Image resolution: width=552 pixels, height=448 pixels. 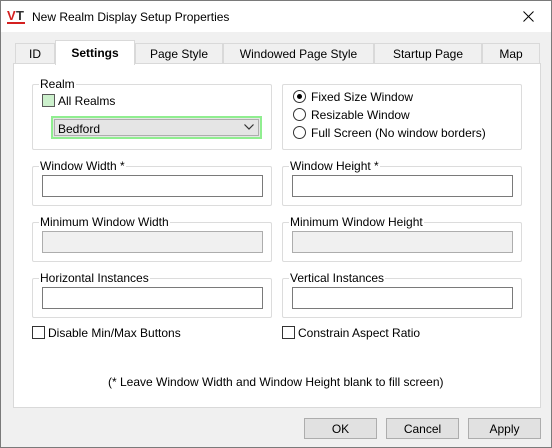 What do you see at coordinates (57, 84) in the screenshot?
I see `realm-group-label: Realm` at bounding box center [57, 84].